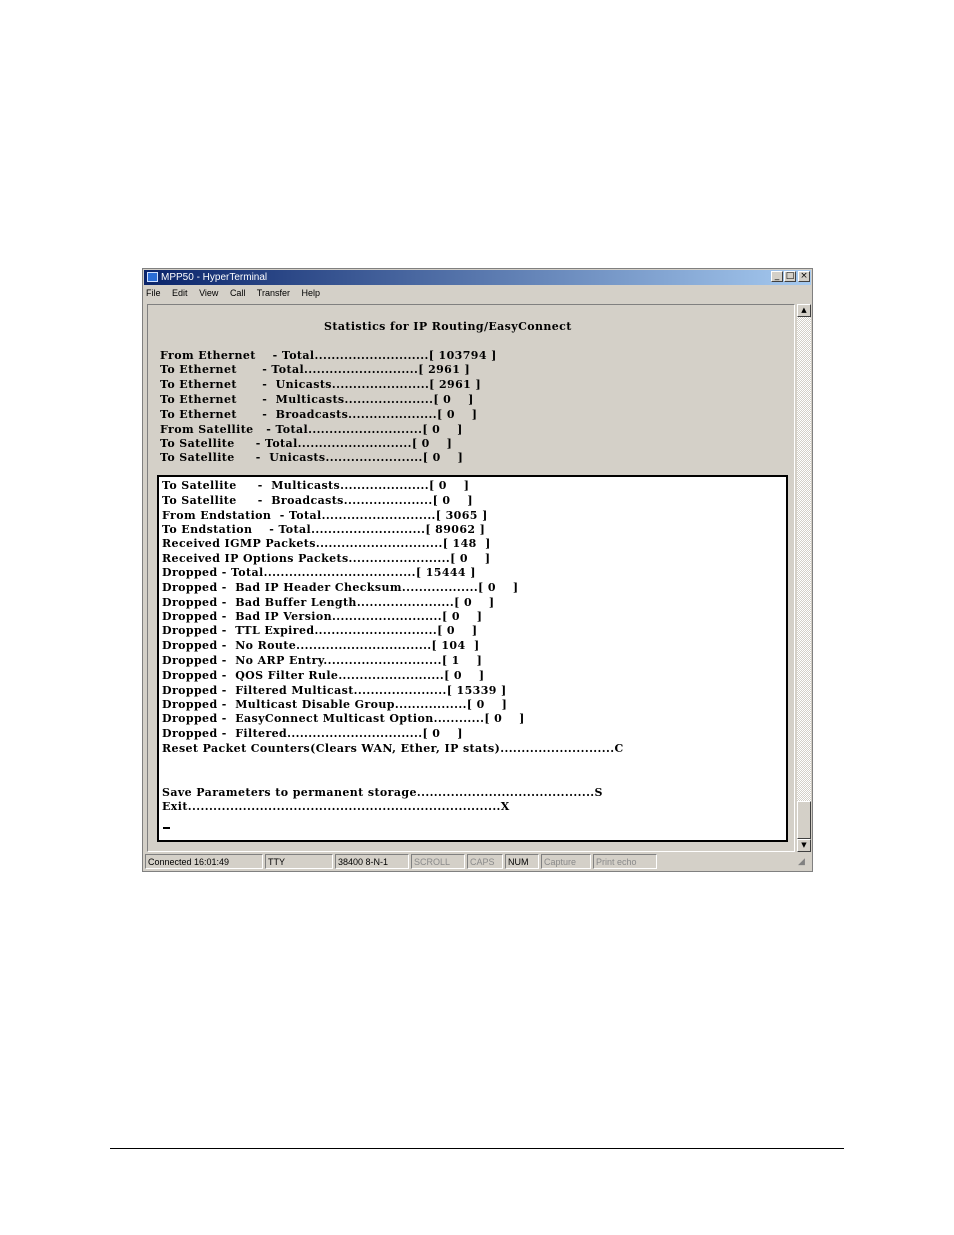 This screenshot has width=954, height=1235. I want to click on vertical-scrollbar: ▲ ▼, so click(804, 578).